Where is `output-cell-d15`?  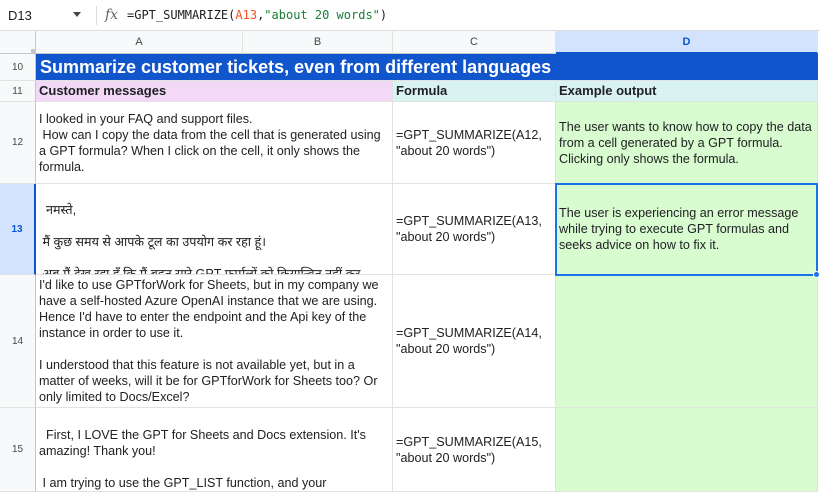
output-cell-d15 is located at coordinates (687, 450).